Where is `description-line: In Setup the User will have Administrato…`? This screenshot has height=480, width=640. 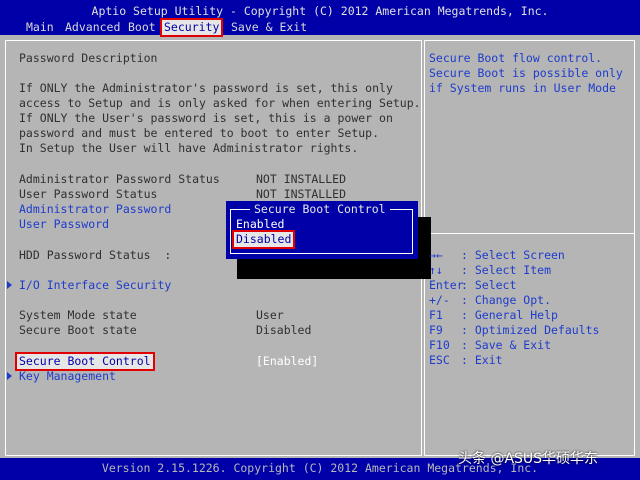
description-line: In Setup the User will have Administrato… is located at coordinates (189, 148).